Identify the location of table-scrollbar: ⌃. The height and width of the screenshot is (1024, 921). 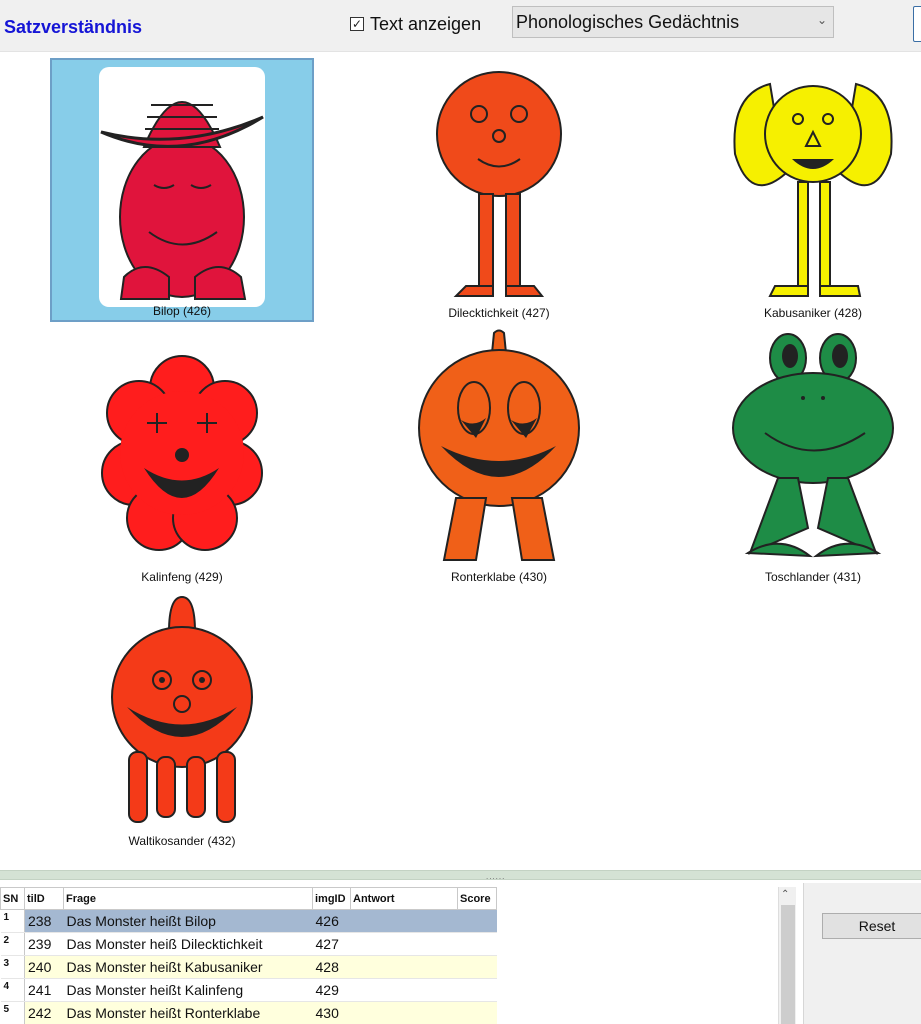
(787, 955).